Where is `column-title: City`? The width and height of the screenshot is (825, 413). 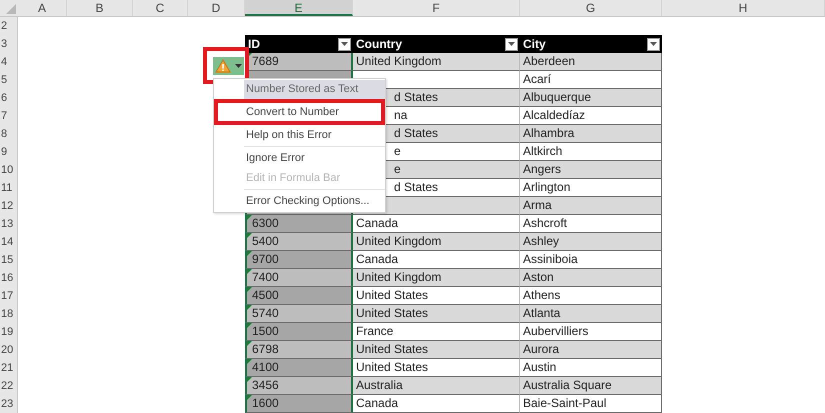 column-title: City is located at coordinates (534, 44).